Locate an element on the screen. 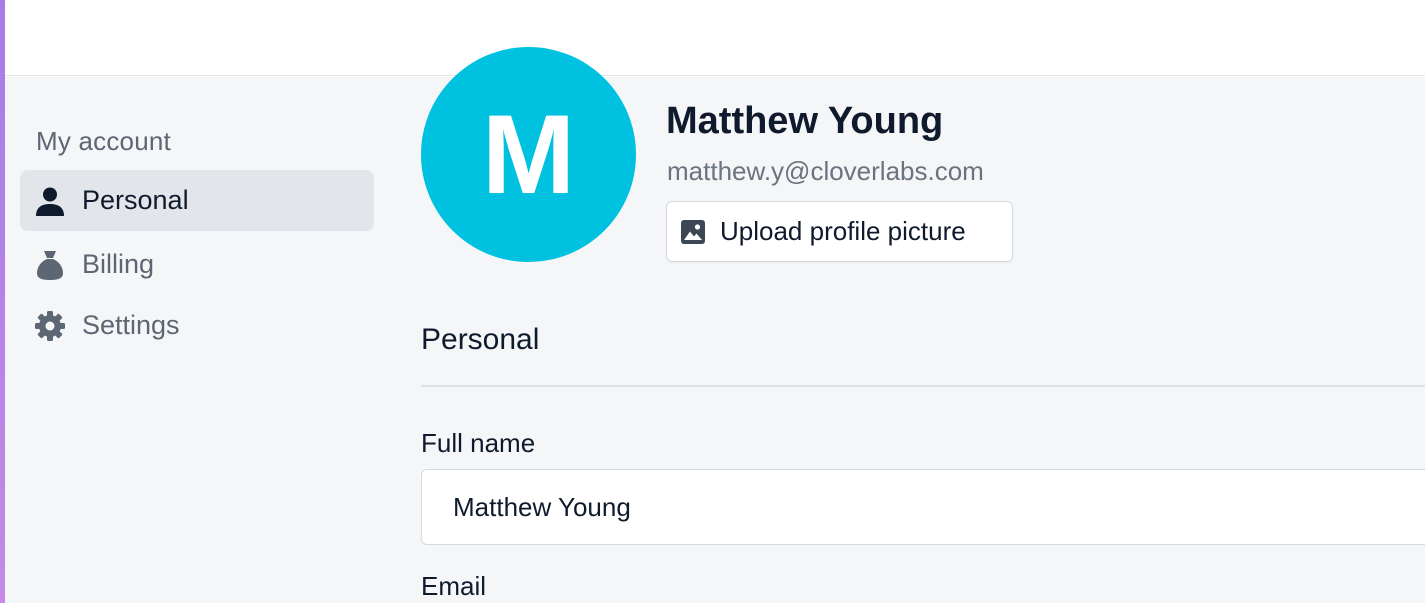 The image size is (1425, 603). section-title: Personal is located at coordinates (480, 339).